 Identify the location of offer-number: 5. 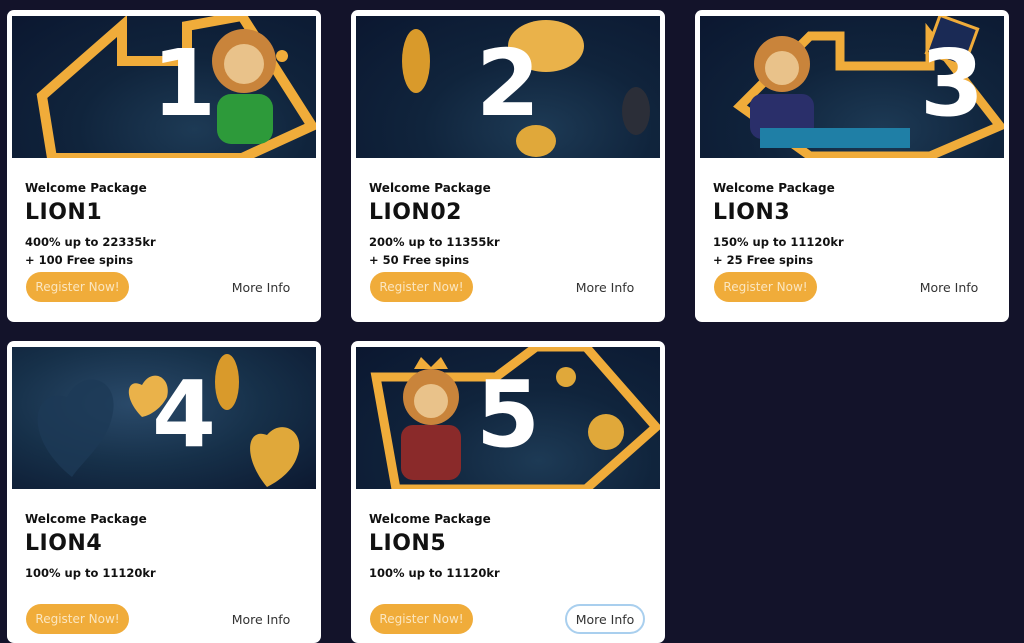
(507, 414).